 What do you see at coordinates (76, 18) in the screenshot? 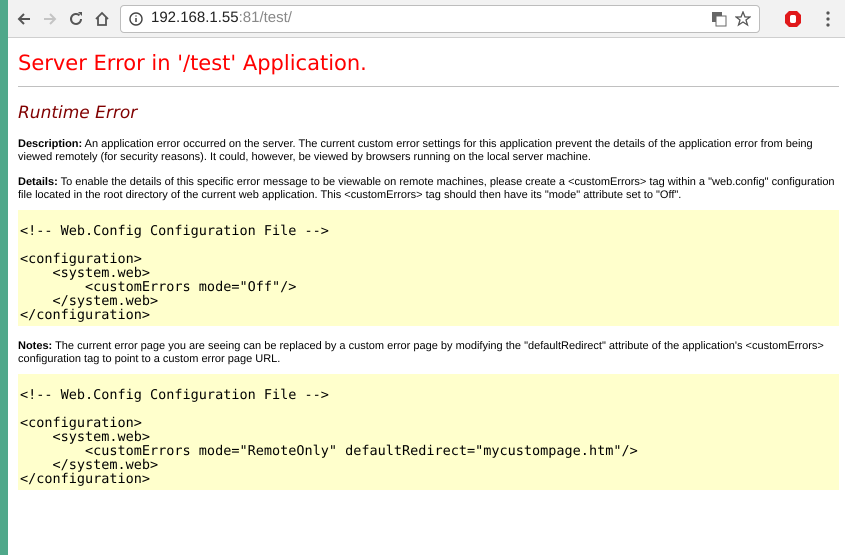
I see `reload-icon` at bounding box center [76, 18].